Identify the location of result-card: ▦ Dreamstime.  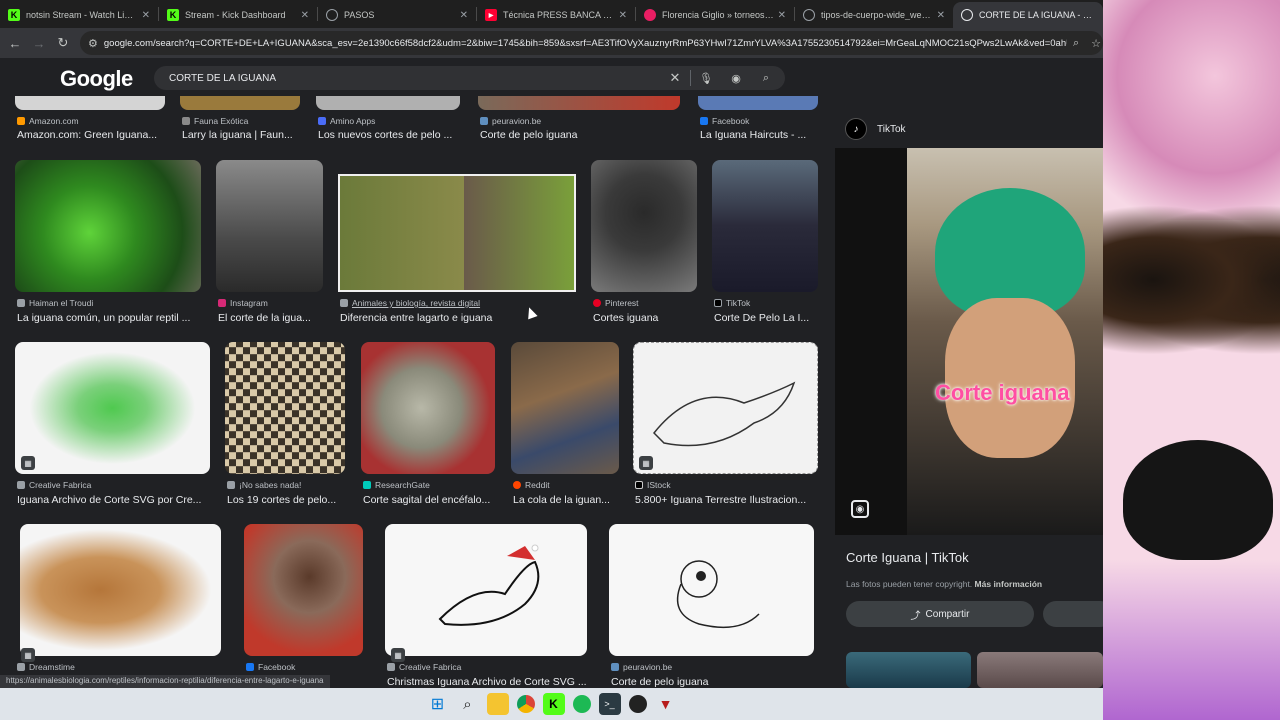
(118, 606).